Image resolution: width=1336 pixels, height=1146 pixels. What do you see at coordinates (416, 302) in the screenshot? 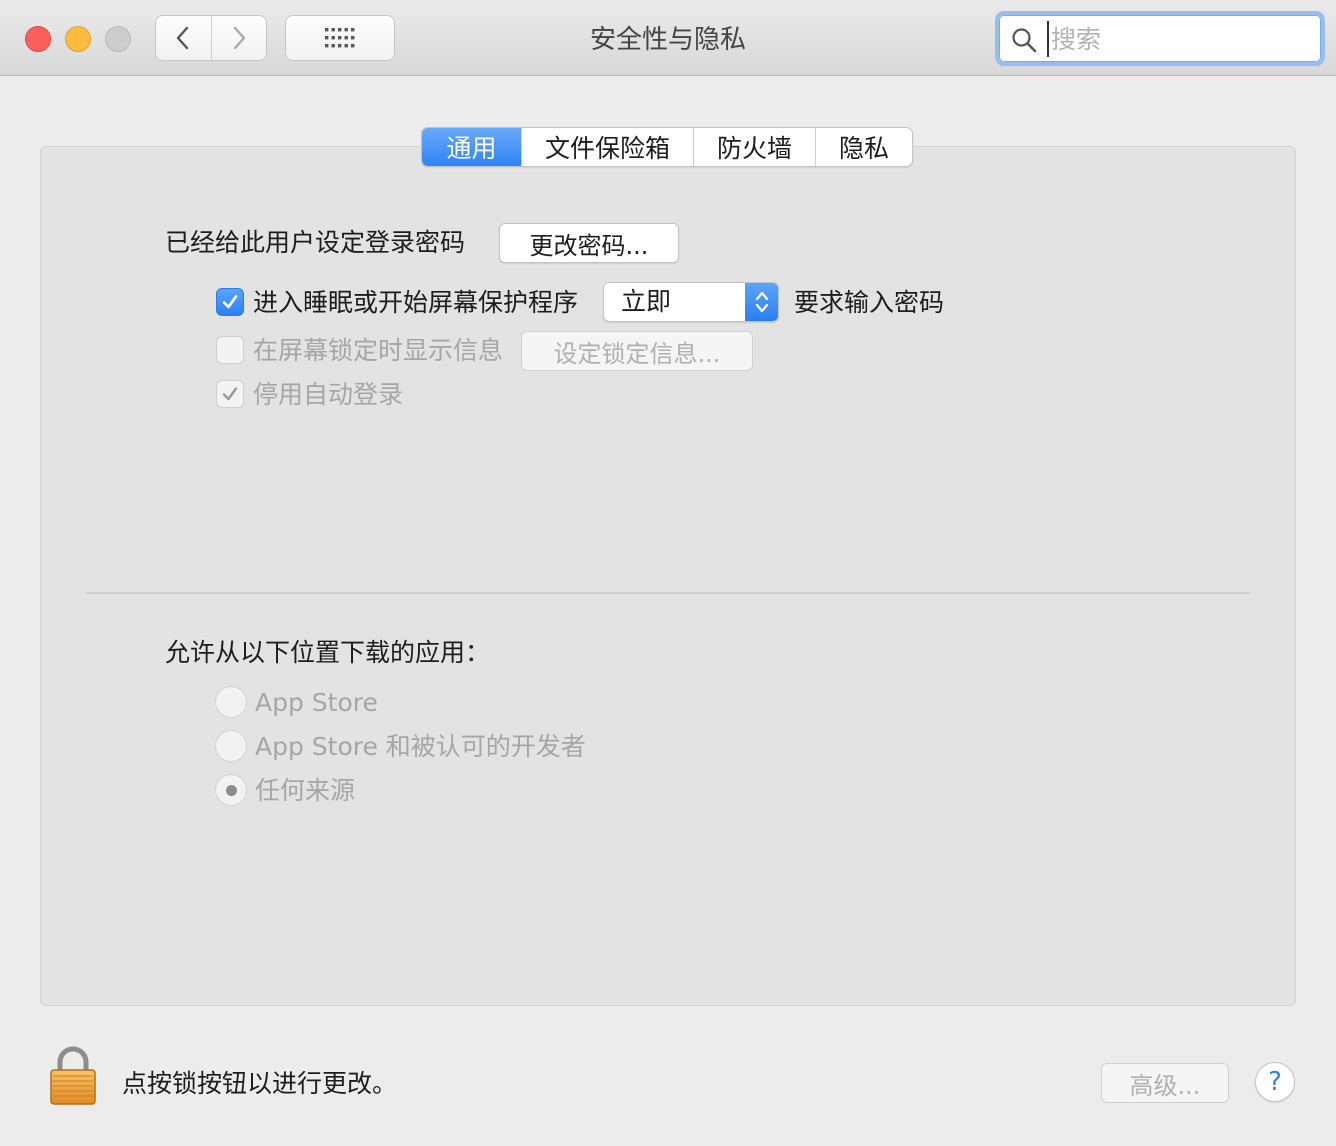
I see `require-password-label: 进入睡眠或开始屏幕保护程序` at bounding box center [416, 302].